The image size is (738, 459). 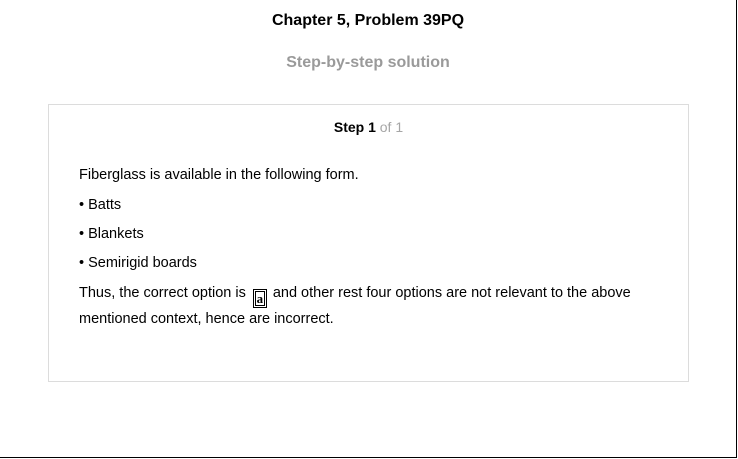 What do you see at coordinates (100, 205) in the screenshot?
I see `list-item: • Batts` at bounding box center [100, 205].